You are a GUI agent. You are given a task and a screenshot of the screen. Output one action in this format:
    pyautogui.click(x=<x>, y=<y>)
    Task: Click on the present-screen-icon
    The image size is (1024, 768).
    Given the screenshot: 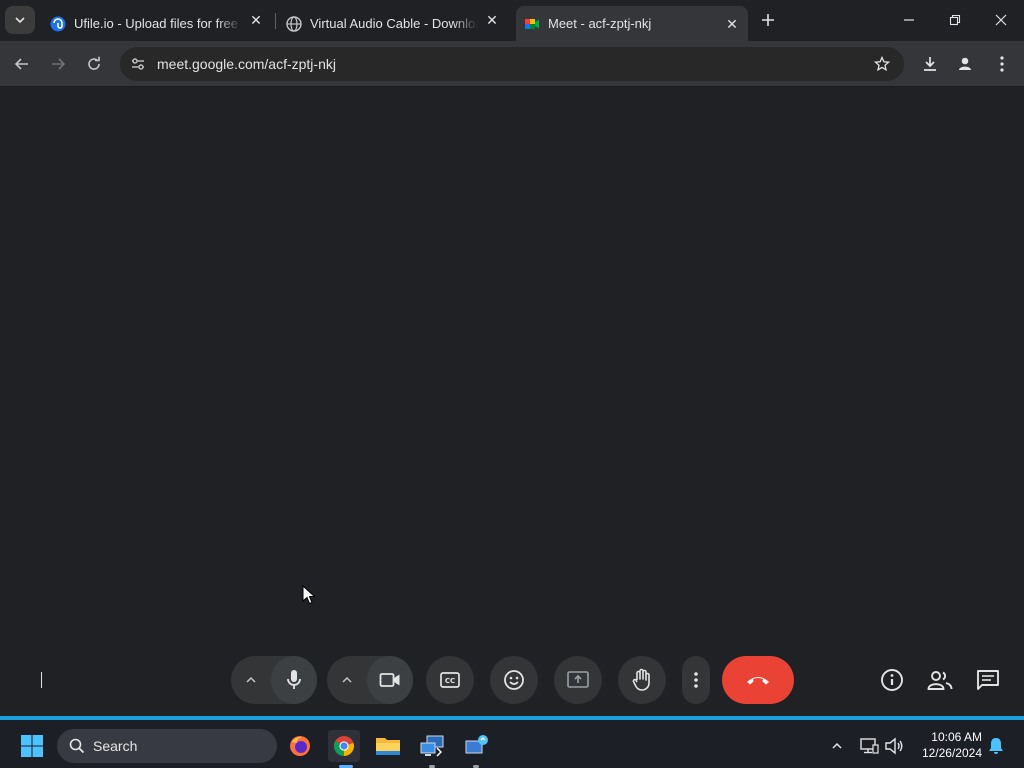 What is the action you would take?
    pyautogui.click(x=578, y=679)
    